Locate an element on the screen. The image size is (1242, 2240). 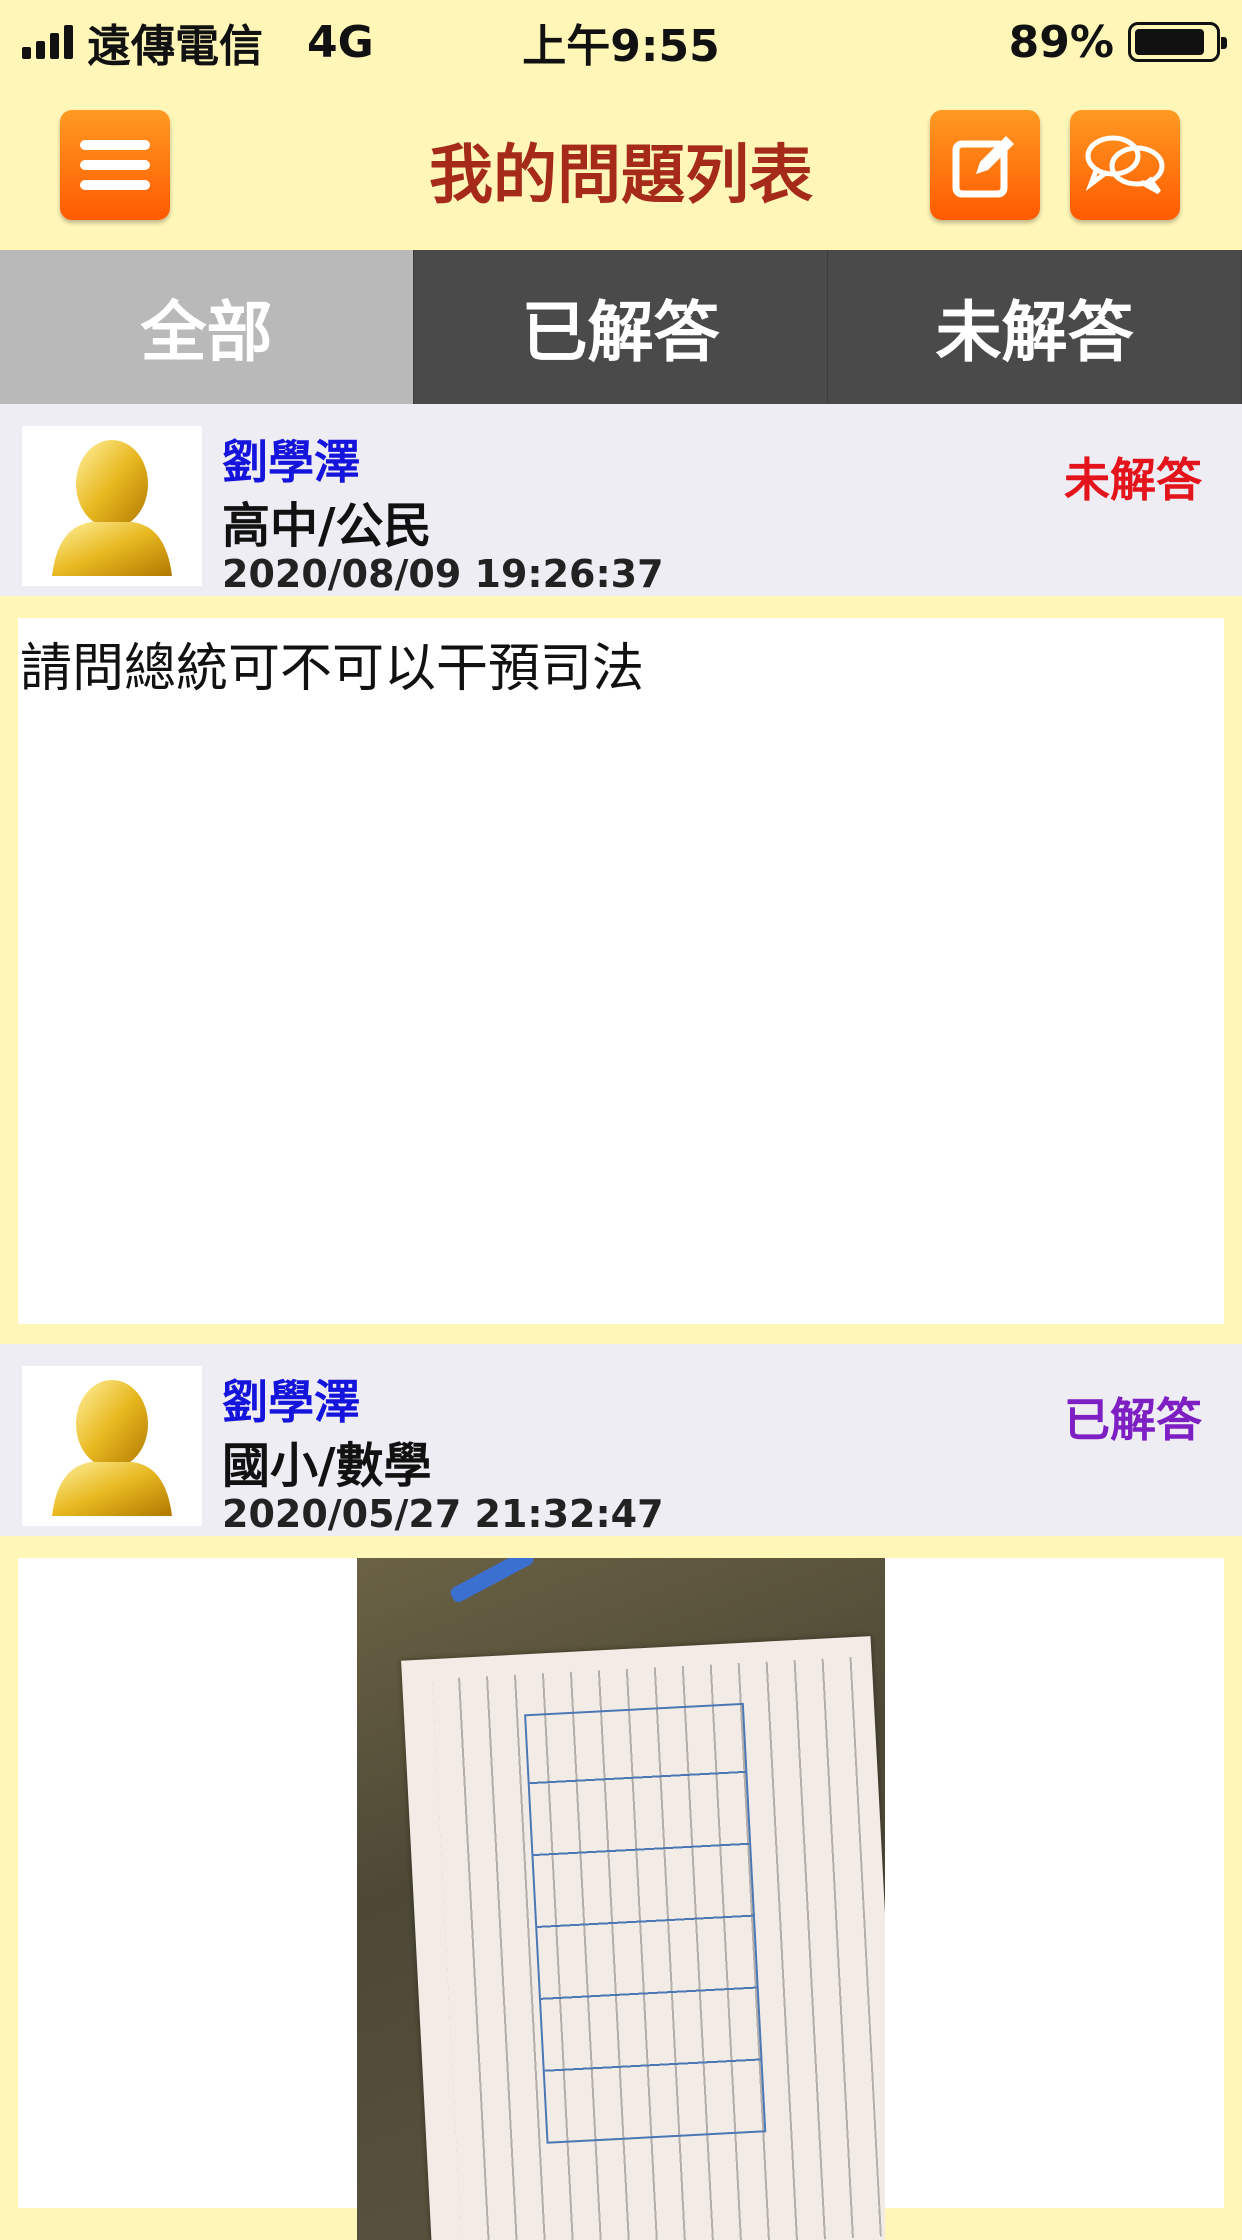
compose-icon is located at coordinates (983, 167).